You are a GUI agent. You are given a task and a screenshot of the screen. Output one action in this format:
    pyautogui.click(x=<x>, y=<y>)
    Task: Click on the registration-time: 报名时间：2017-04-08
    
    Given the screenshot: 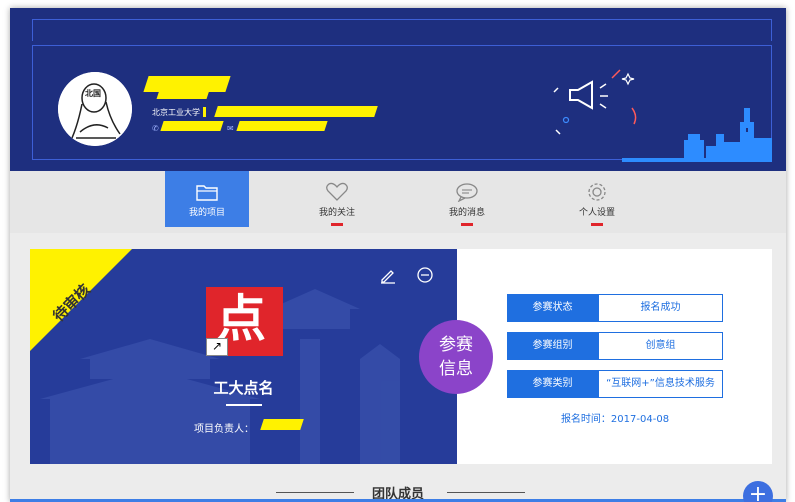 What is the action you would take?
    pyautogui.click(x=615, y=419)
    